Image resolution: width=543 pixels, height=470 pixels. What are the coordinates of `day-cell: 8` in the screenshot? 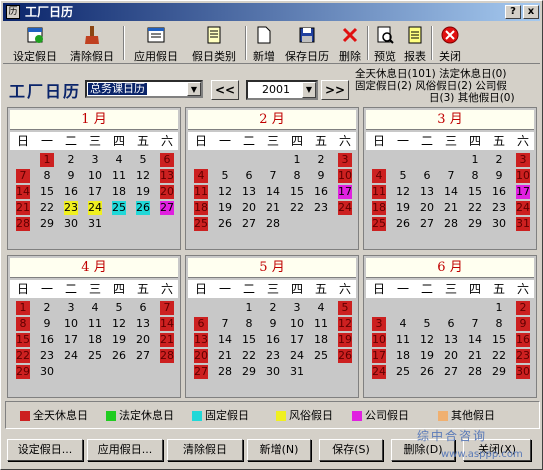 It's located at (499, 324).